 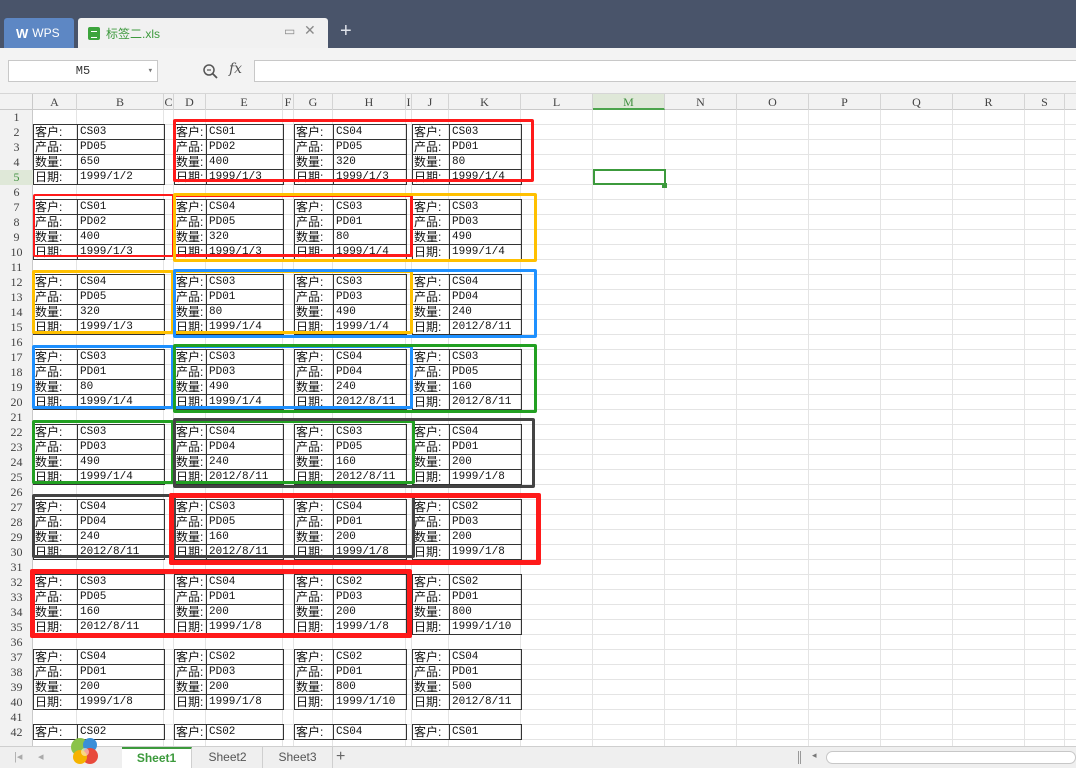 What do you see at coordinates (298, 757) in the screenshot?
I see `sheet-tab-sheet3: Sheet3` at bounding box center [298, 757].